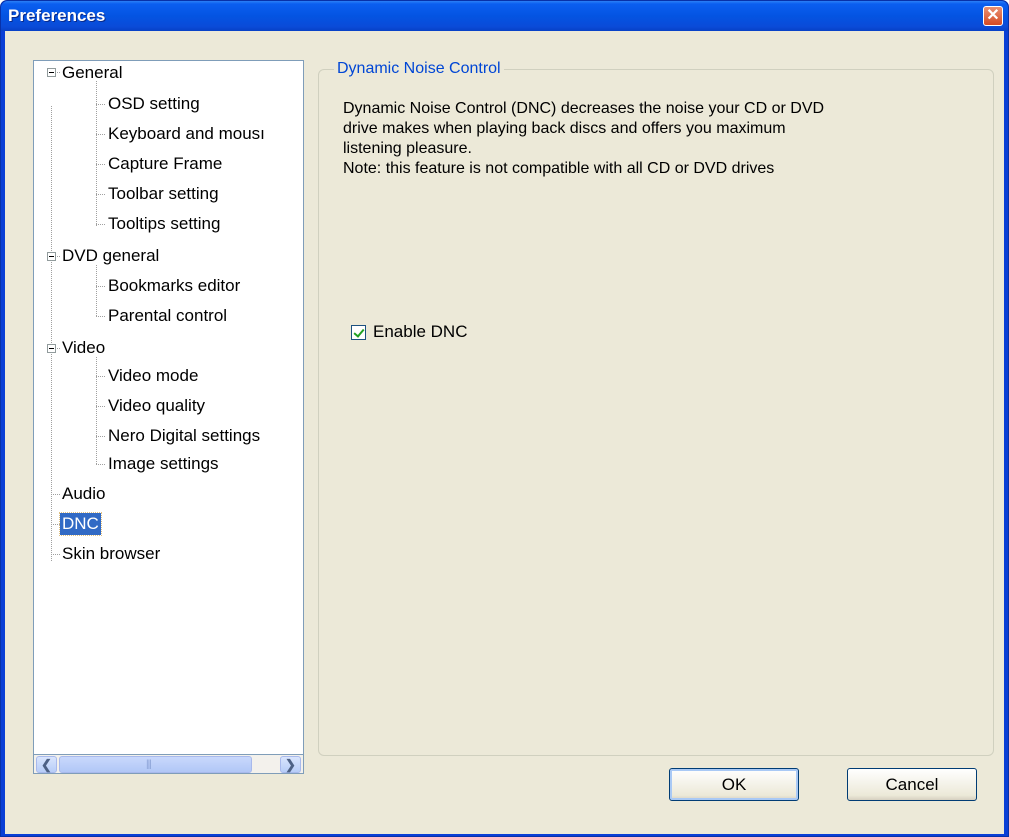 This screenshot has height=837, width=1009. I want to click on tree-horizontal-scrollbar: ❮ ❯, so click(168, 764).